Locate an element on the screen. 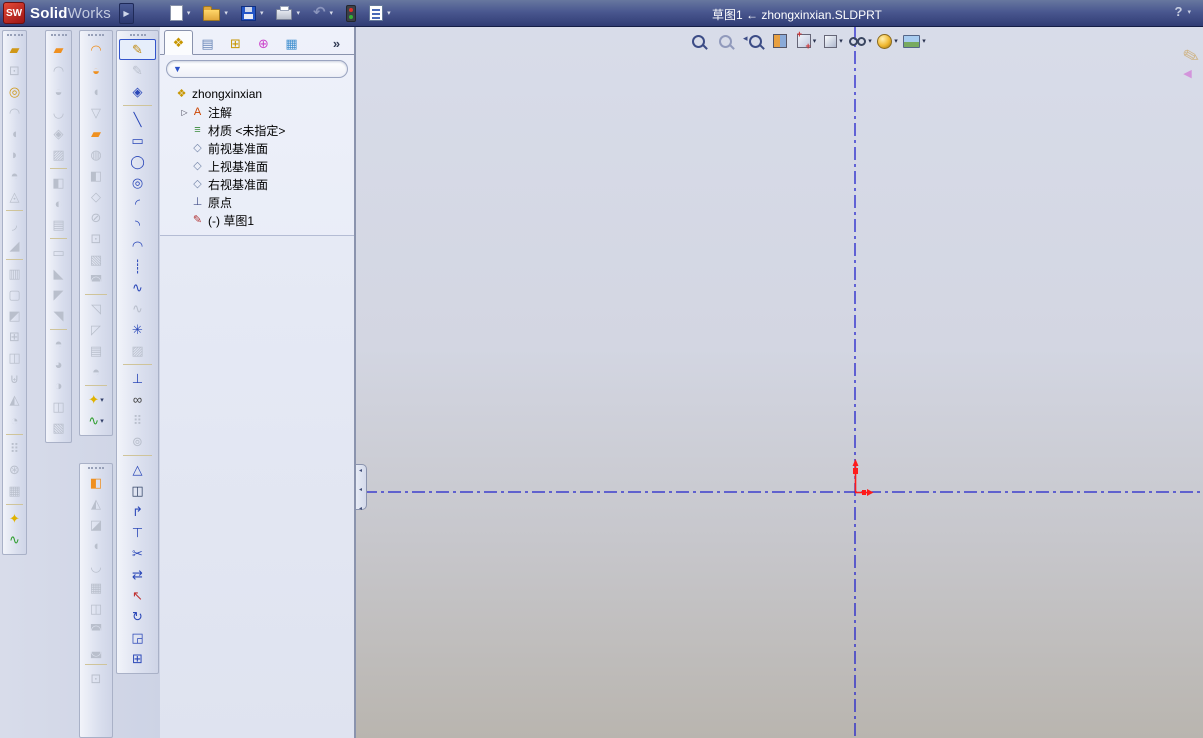 The width and height of the screenshot is (1203, 738). convert-entities-button: ↱ is located at coordinates (137, 511).